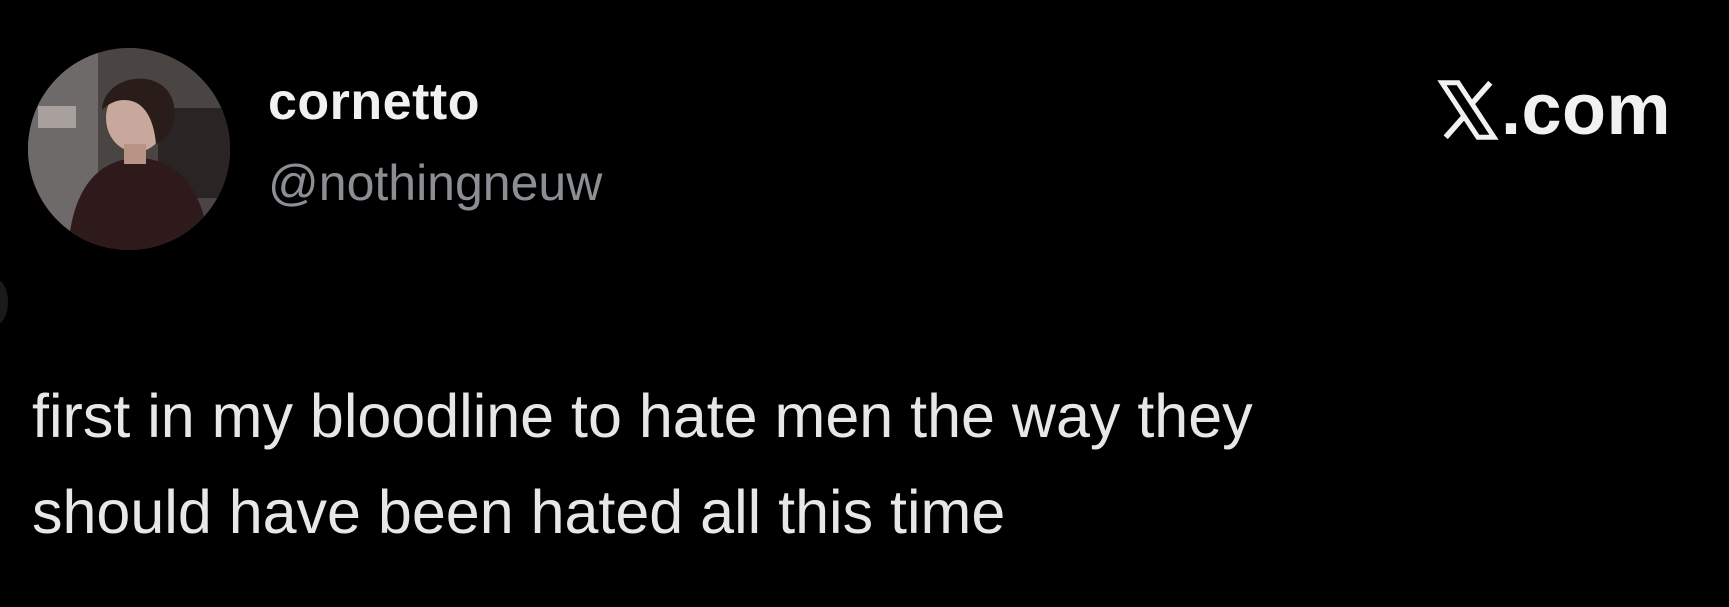 Image resolution: width=1729 pixels, height=607 pixels. I want to click on edge-shadow, so click(4, 302).